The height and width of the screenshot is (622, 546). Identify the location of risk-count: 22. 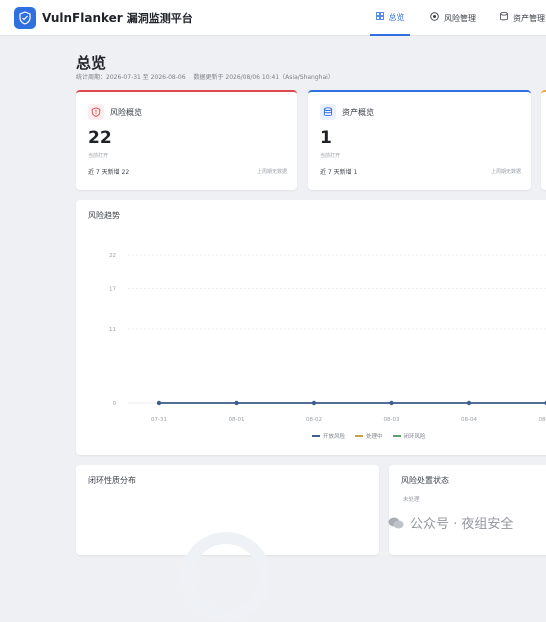
(100, 138).